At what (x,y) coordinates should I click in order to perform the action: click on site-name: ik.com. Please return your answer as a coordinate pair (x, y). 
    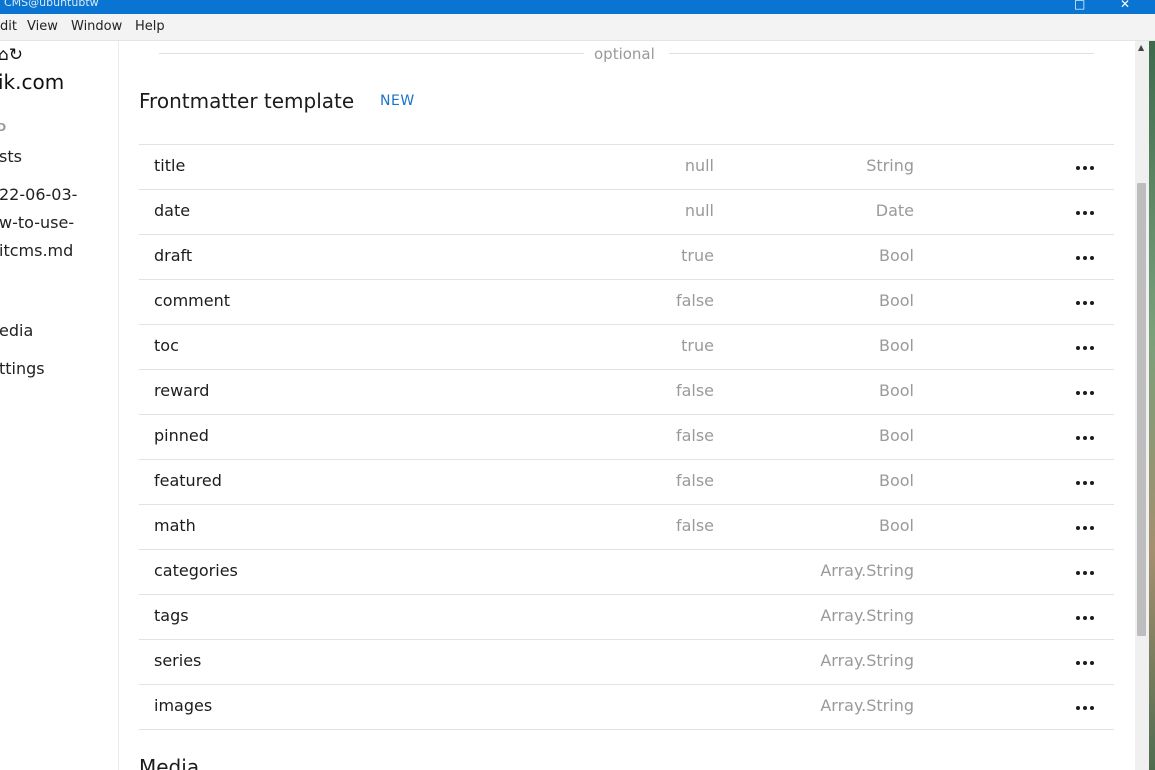
    Looking at the image, I should click on (32, 82).